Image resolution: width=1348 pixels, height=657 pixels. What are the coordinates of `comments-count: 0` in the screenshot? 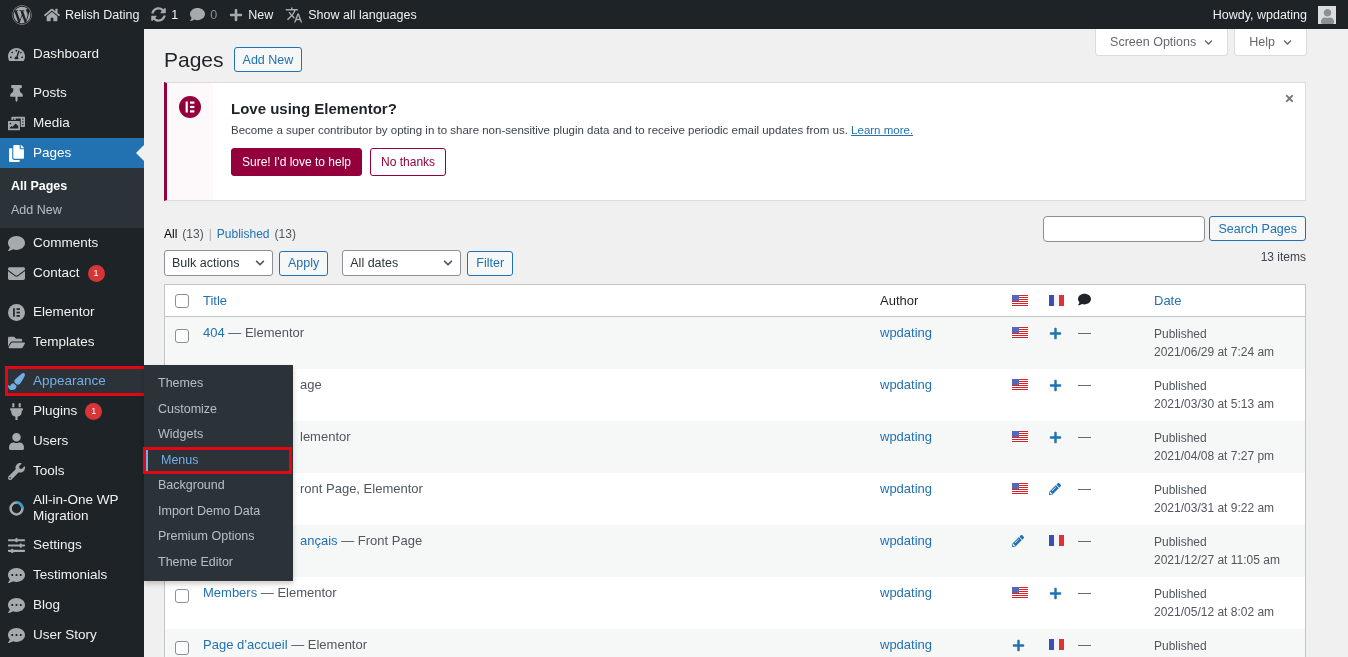 It's located at (214, 14).